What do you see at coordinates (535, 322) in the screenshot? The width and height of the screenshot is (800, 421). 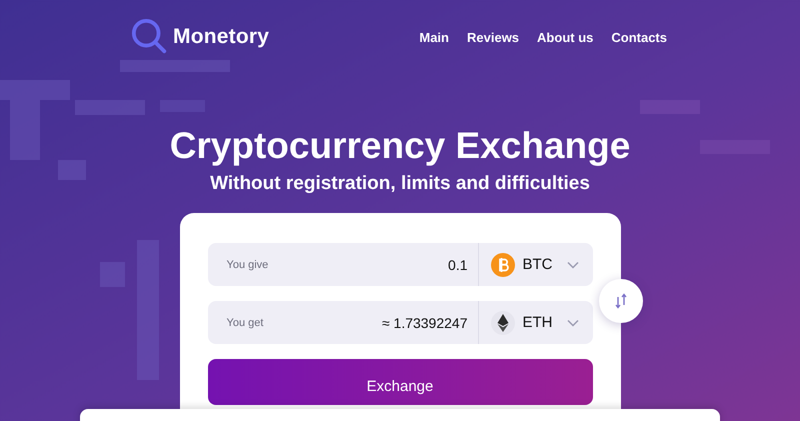 I see `currency-select: ETH` at bounding box center [535, 322].